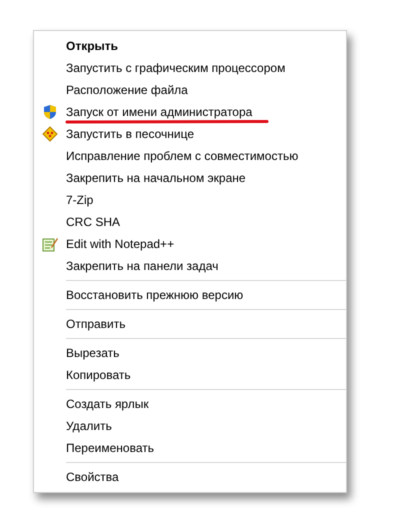  I want to click on menu-item: Отправить, so click(190, 324).